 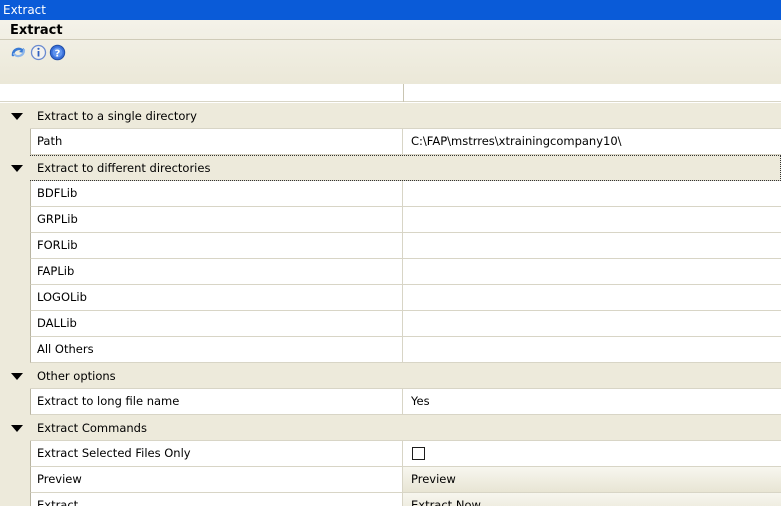 What do you see at coordinates (124, 168) in the screenshot?
I see `category-label: Extract to different directories` at bounding box center [124, 168].